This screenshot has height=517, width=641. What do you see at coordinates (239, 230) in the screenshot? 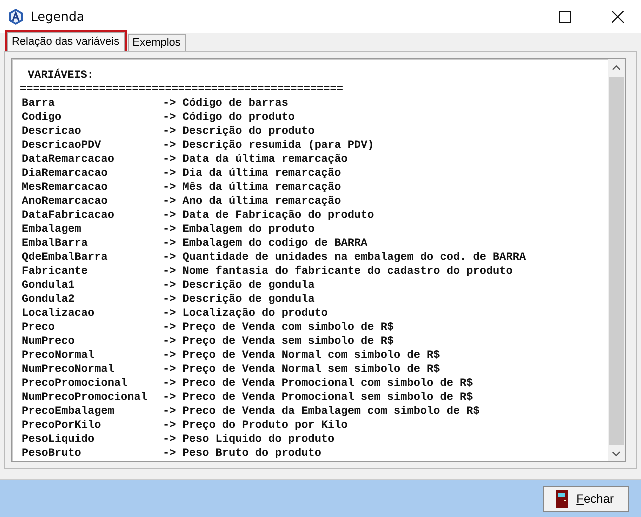
I see `variable-description: -> Embalagem do produto` at bounding box center [239, 230].